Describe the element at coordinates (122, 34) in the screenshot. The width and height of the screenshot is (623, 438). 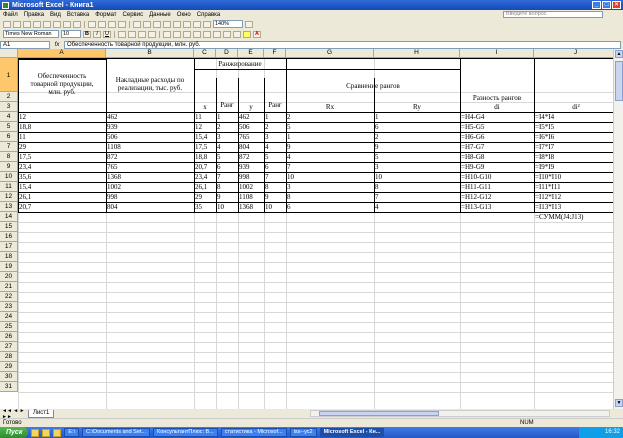
I see `align-left-icon` at that location.